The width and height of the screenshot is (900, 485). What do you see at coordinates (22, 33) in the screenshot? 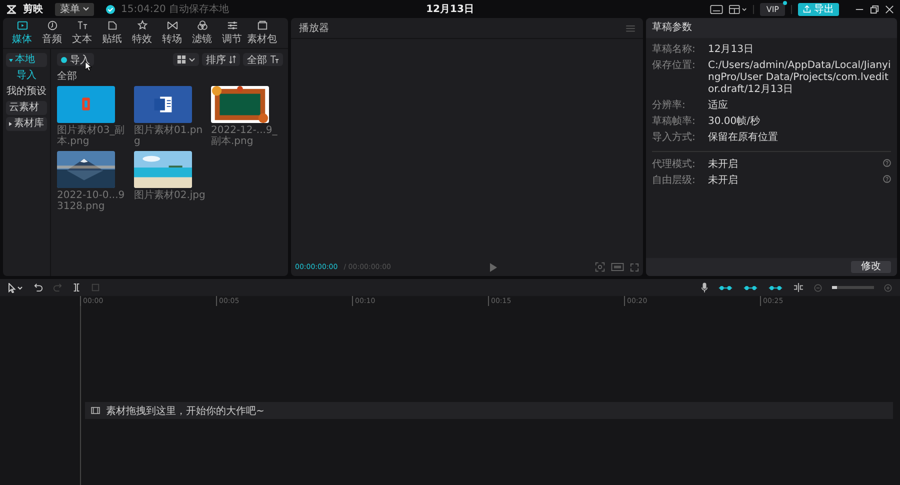
I see `media-tab: 媒体` at bounding box center [22, 33].